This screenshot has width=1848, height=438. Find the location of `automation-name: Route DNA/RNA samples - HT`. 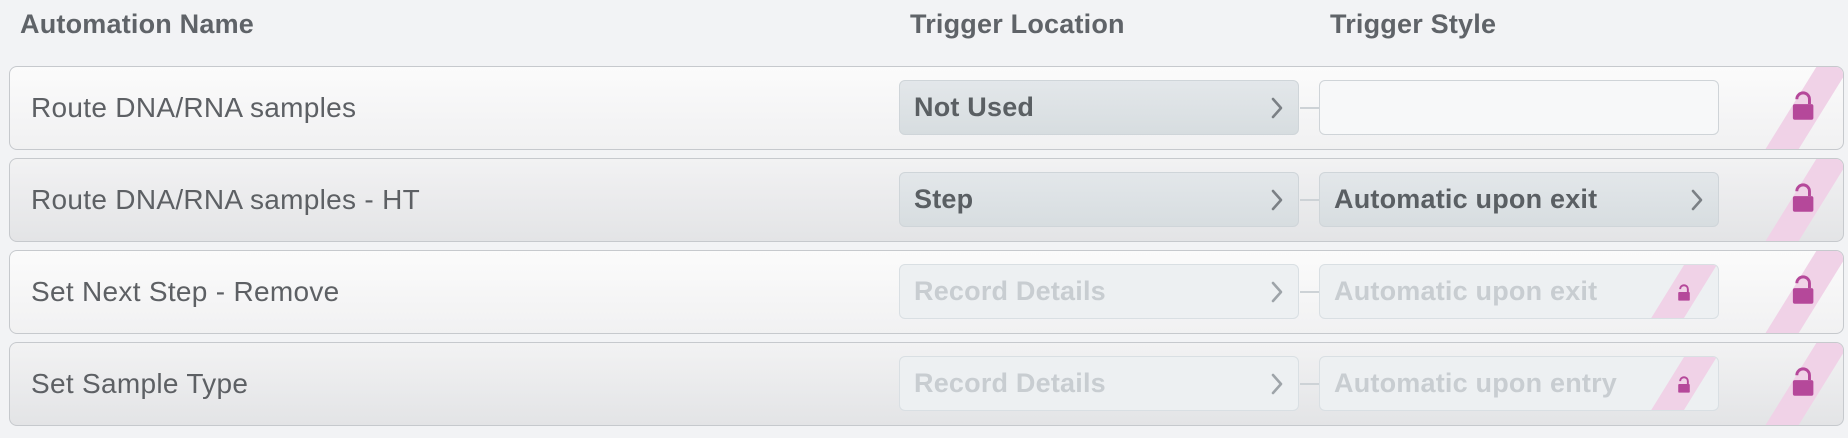

automation-name: Route DNA/RNA samples - HT is located at coordinates (226, 199).